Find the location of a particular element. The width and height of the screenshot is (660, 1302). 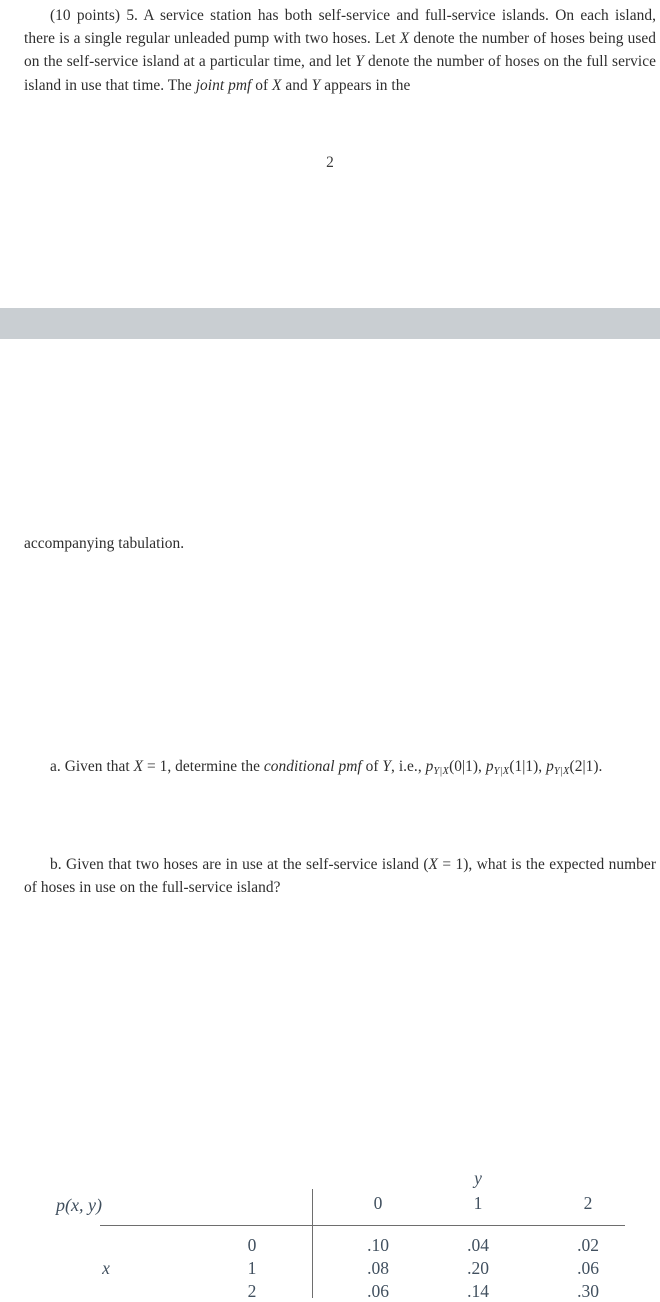

table-cell: .14 is located at coordinates (478, 1291).